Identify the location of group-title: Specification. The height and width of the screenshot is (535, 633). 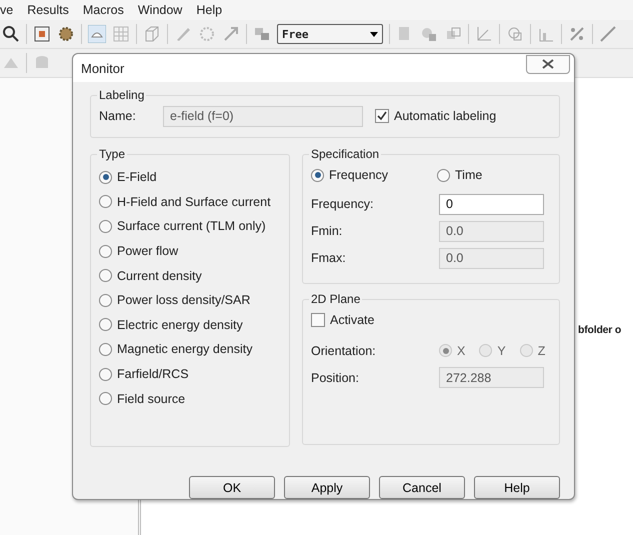
(345, 154).